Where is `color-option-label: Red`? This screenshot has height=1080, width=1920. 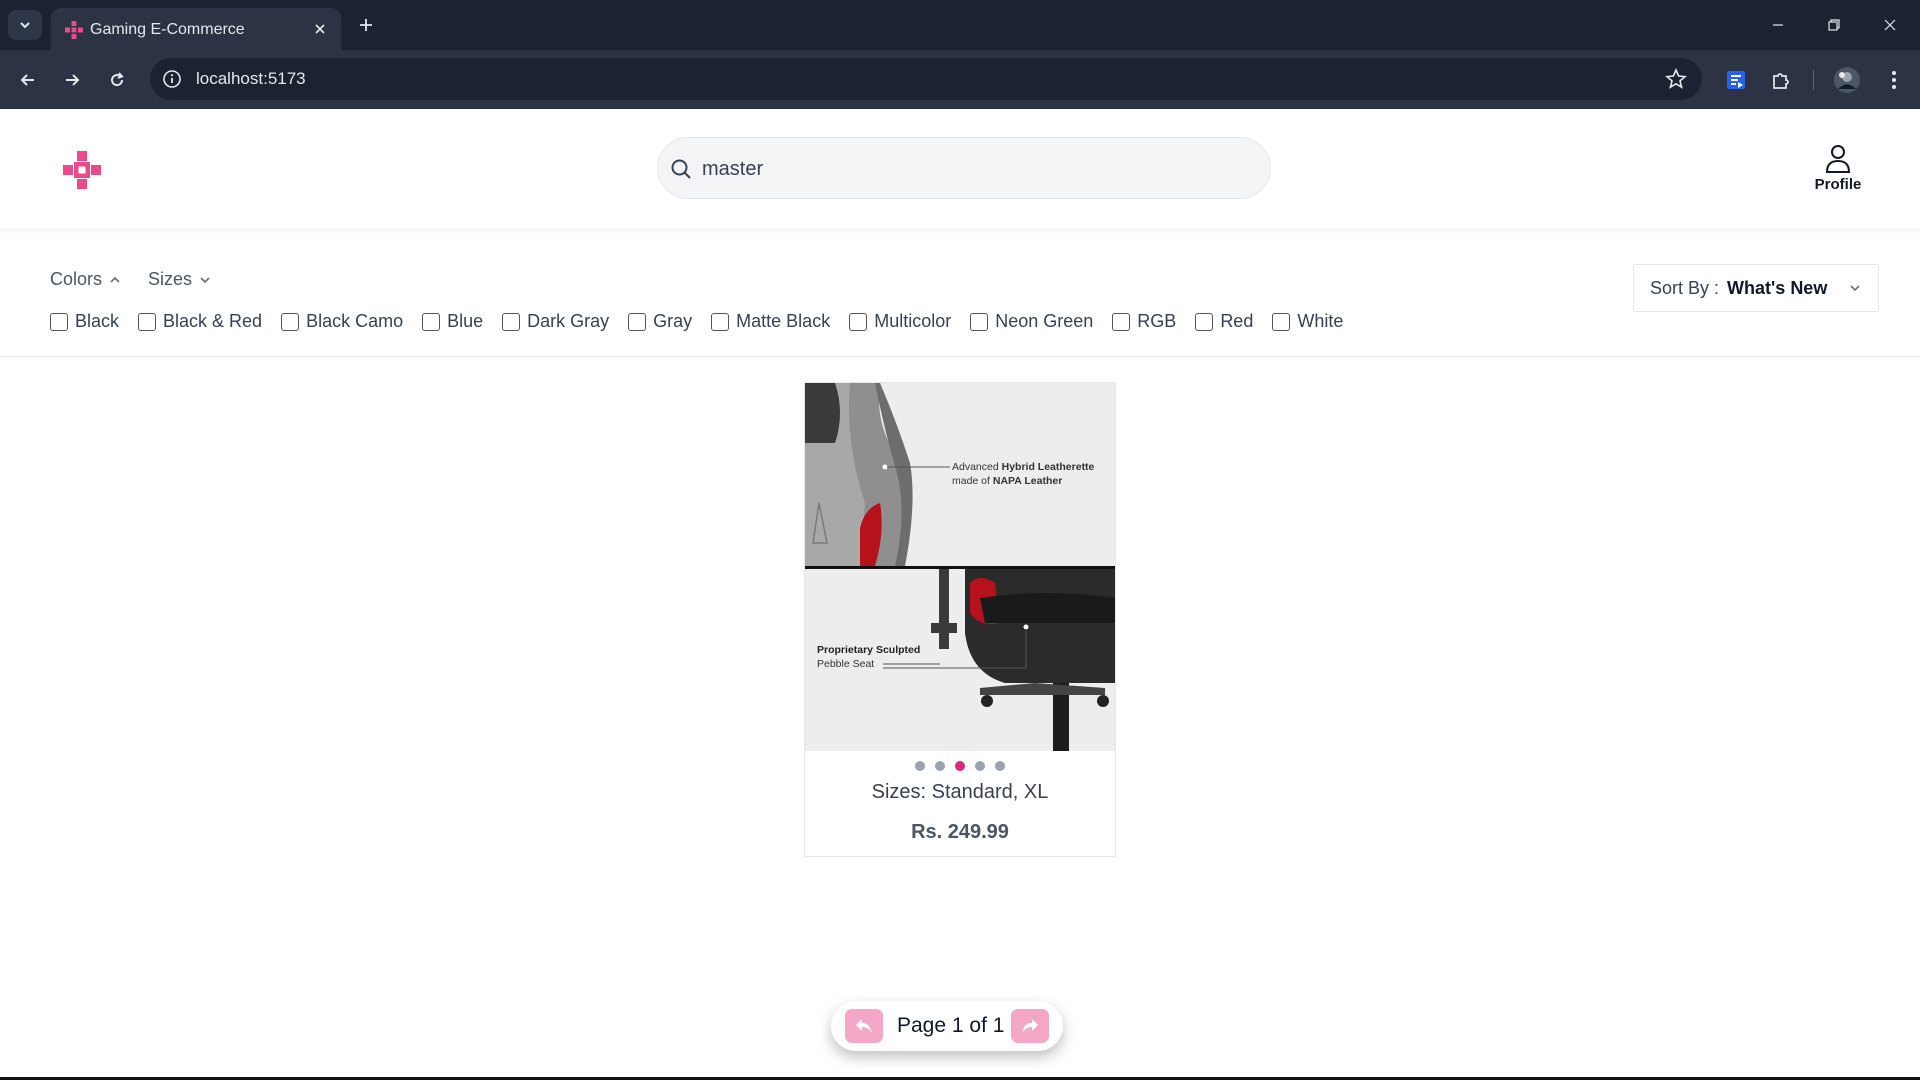
color-option-label: Red is located at coordinates (1237, 321).